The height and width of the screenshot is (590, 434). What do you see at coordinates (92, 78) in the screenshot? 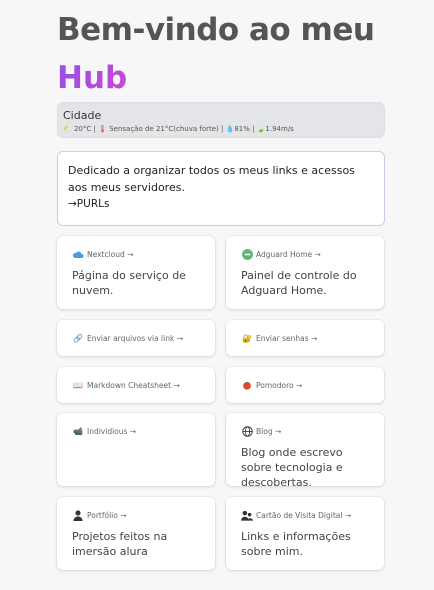
I see `page-title-hub: Hub` at bounding box center [92, 78].